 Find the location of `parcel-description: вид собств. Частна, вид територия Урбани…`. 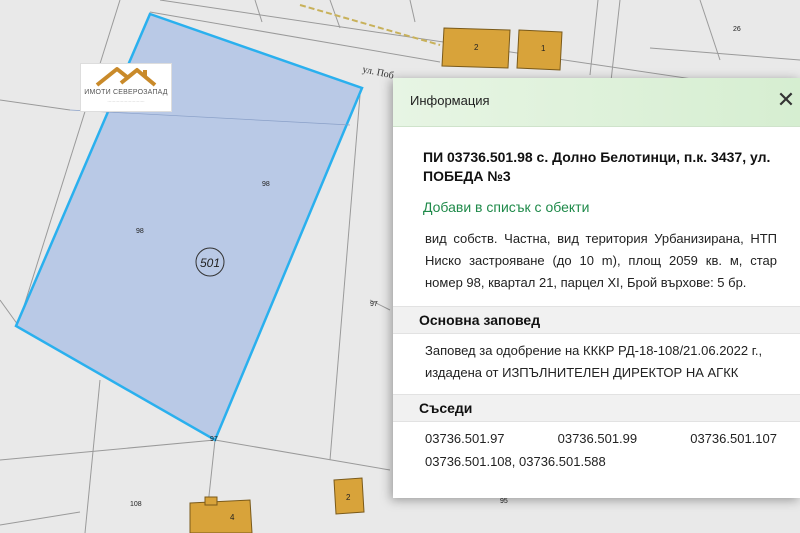

parcel-description: вид собств. Частна, вид територия Урбани… is located at coordinates (601, 260).